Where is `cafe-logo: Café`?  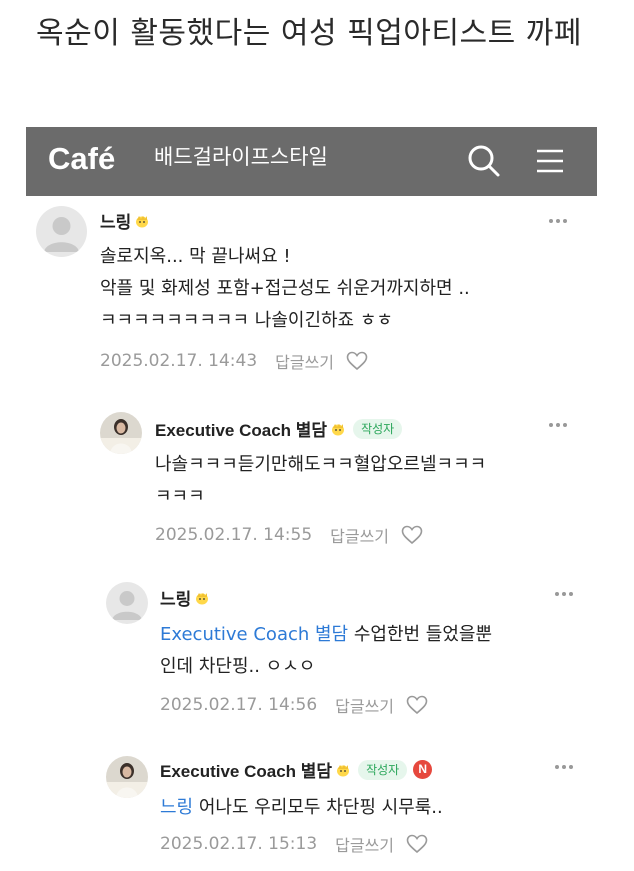
cafe-logo: Café is located at coordinates (81, 159).